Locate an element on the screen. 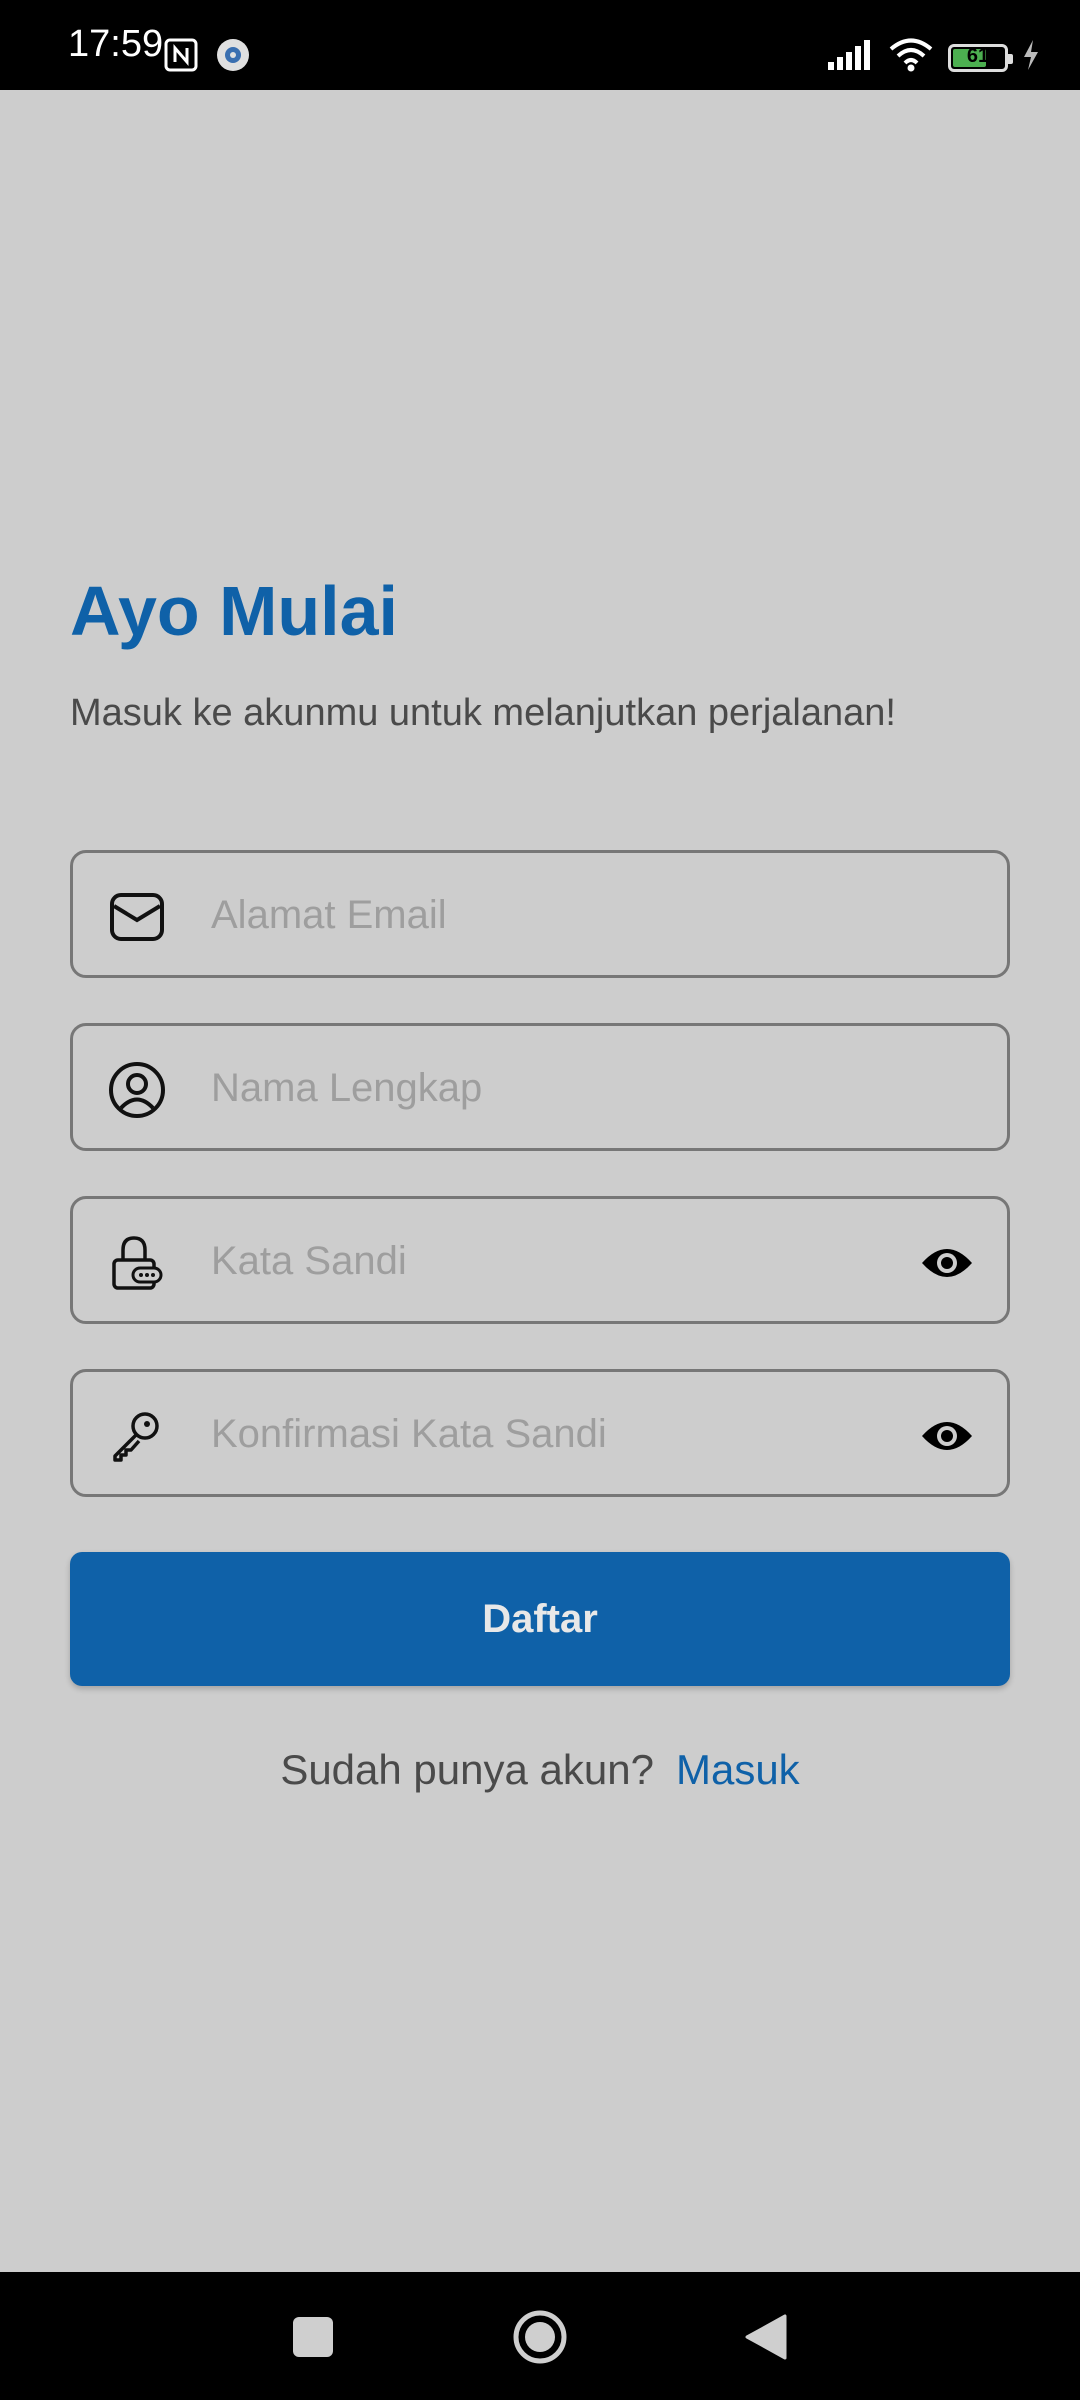 This screenshot has height=2400, width=1080. password-input is located at coordinates (541, 1261).